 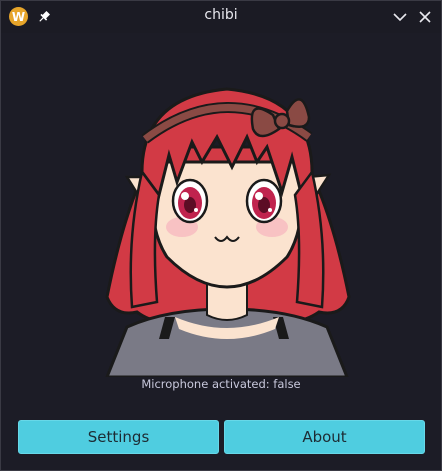 What do you see at coordinates (118, 437) in the screenshot?
I see `settings-button: Settings` at bounding box center [118, 437].